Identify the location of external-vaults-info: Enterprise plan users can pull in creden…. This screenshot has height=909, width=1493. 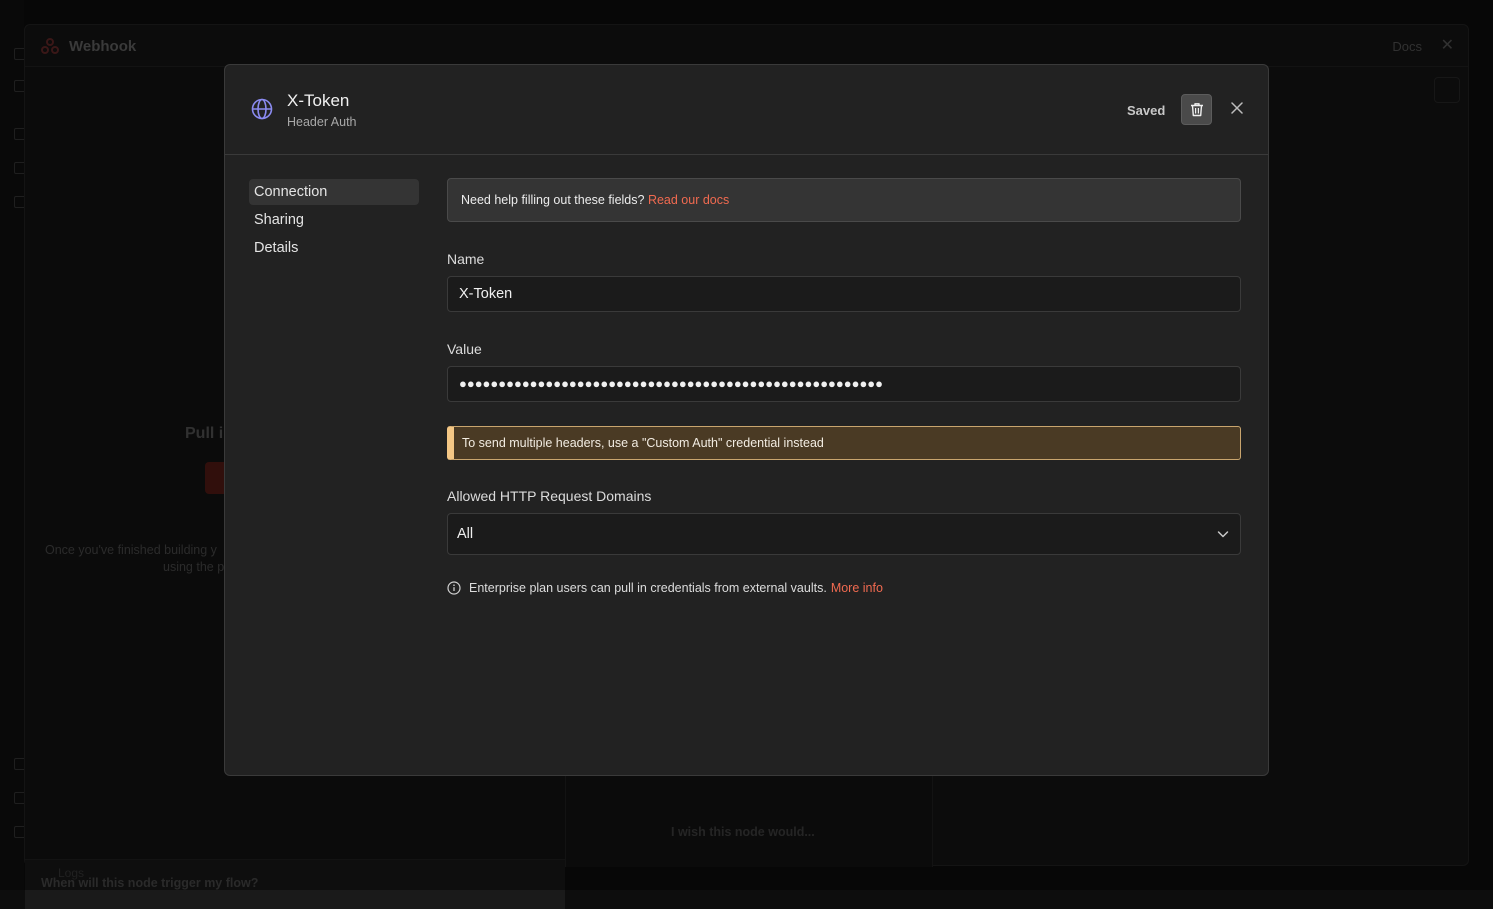
(665, 588).